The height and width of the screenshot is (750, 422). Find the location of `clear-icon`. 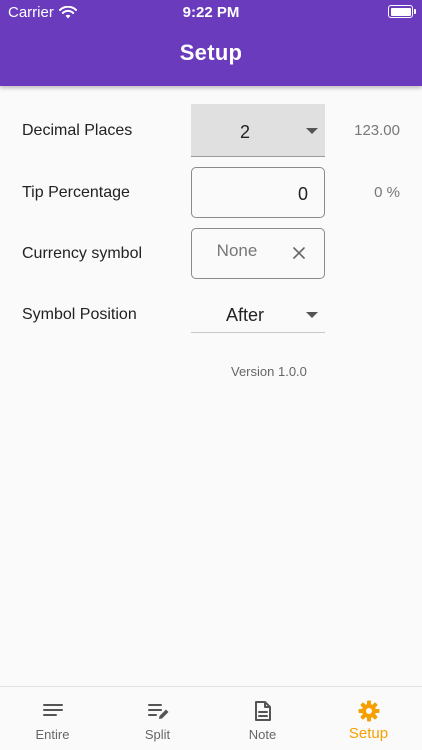

clear-icon is located at coordinates (299, 253).